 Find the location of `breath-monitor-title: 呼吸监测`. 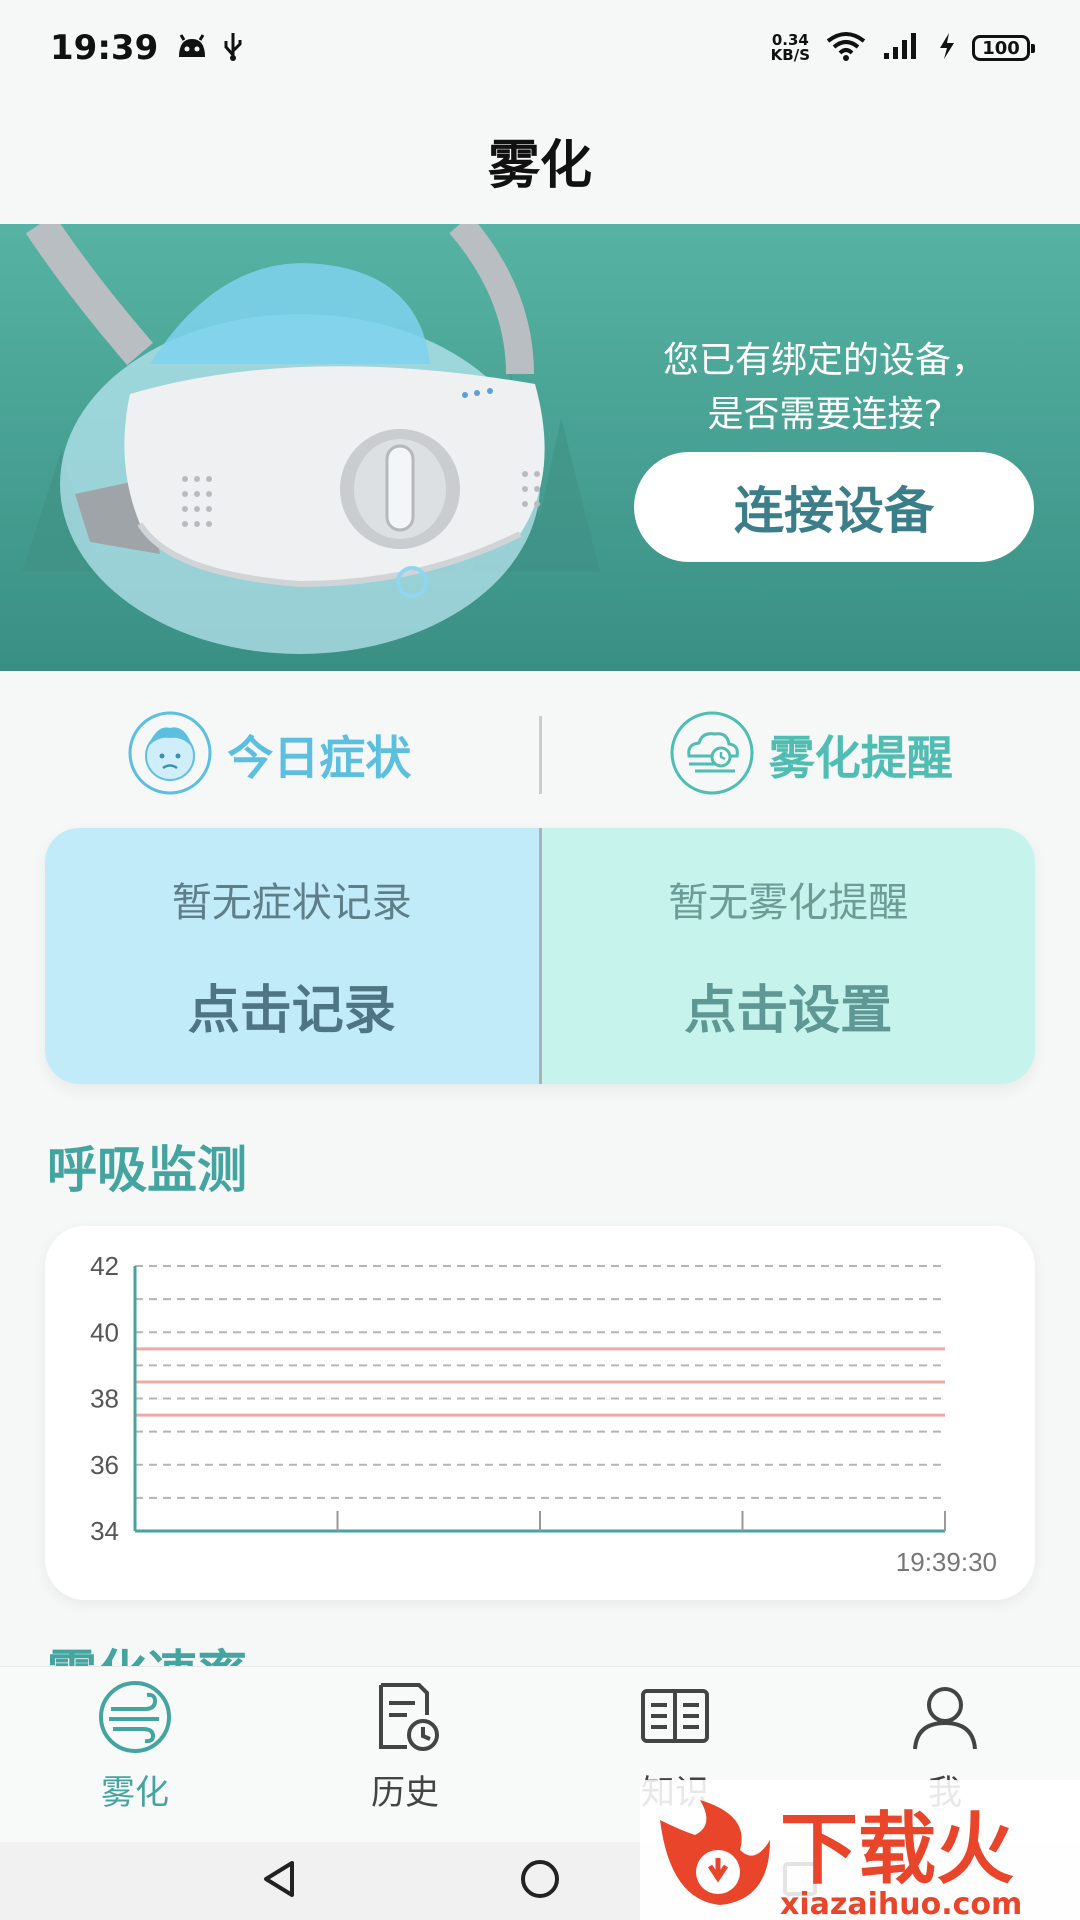

breath-monitor-title: 呼吸监测 is located at coordinates (147, 1170).